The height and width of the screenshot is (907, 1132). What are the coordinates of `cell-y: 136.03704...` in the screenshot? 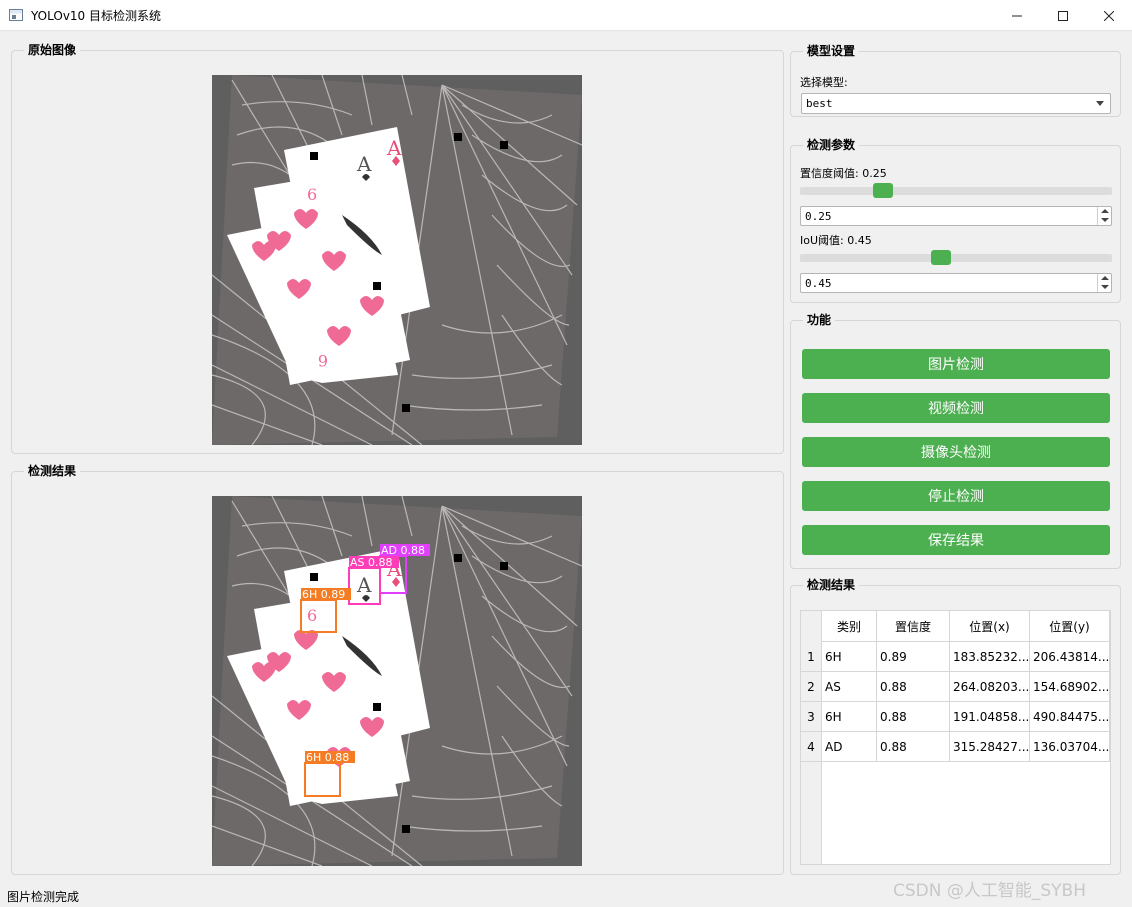 It's located at (1070, 747).